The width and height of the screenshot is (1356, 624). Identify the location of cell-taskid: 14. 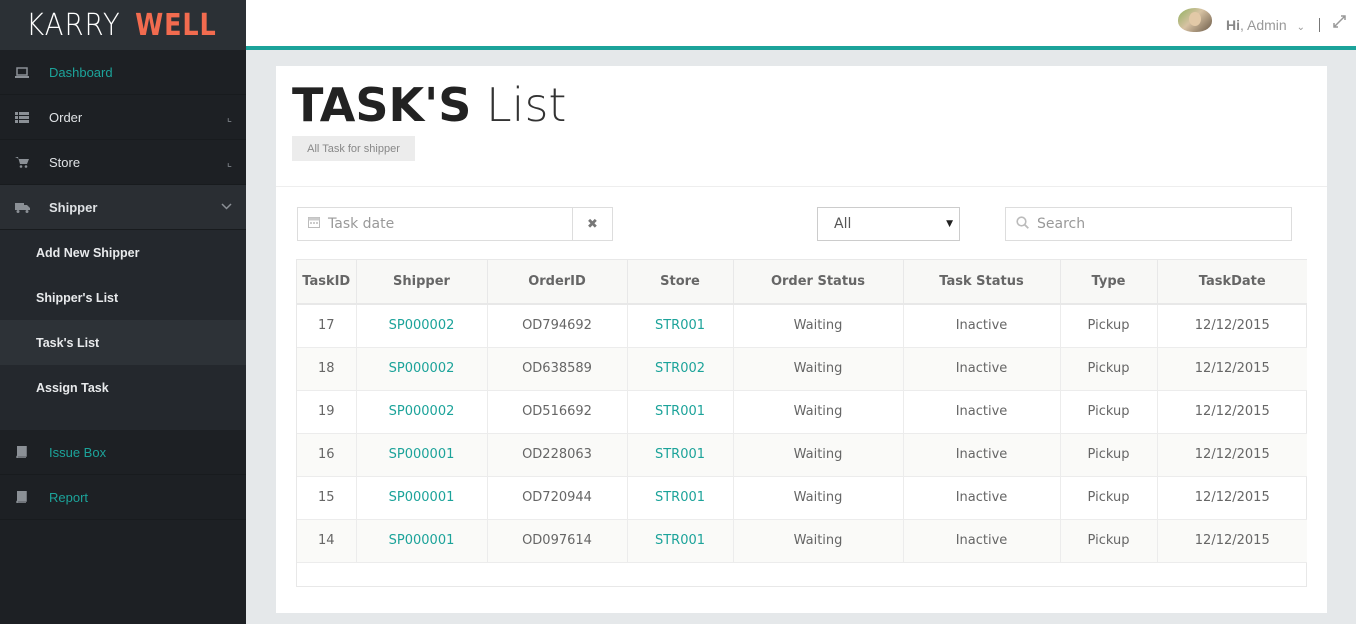
(327, 540).